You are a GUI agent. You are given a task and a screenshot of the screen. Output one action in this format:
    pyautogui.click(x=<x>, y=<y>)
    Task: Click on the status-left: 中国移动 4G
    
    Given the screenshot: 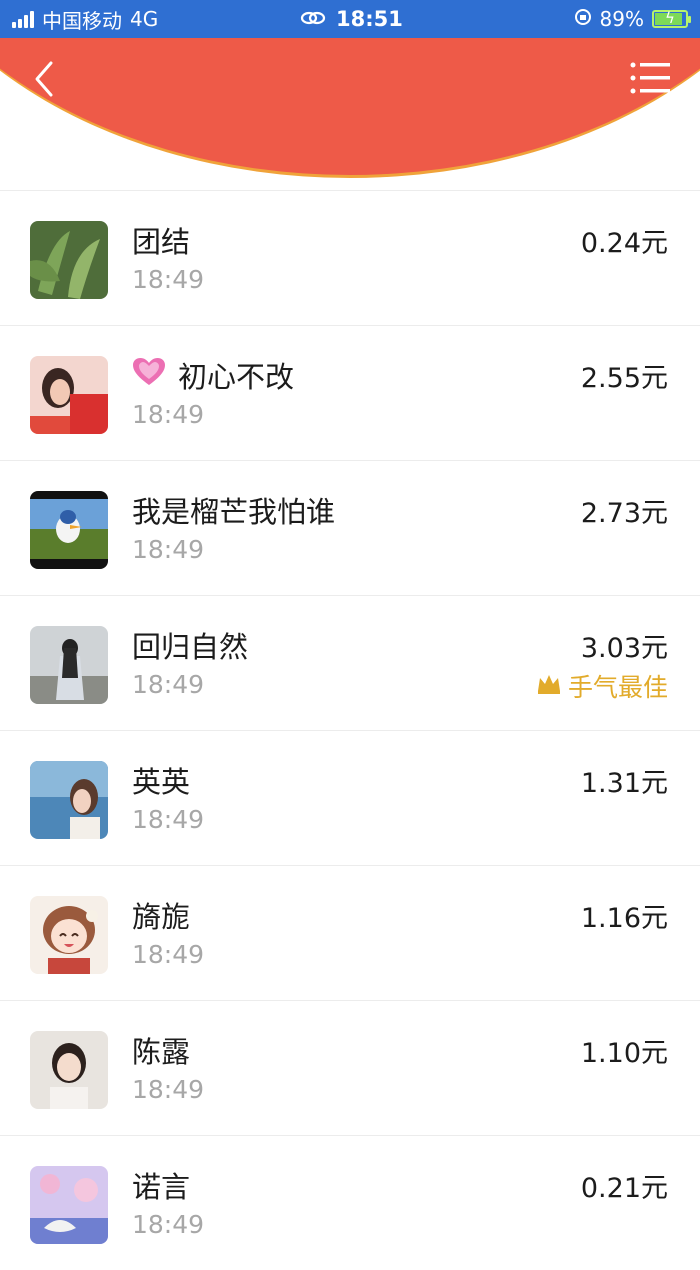 What is the action you would take?
    pyautogui.click(x=85, y=19)
    